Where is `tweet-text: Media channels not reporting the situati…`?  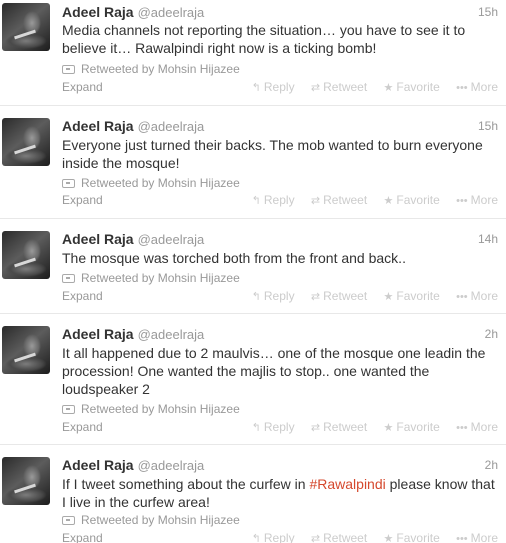 tweet-text: Media channels not reporting the situati… is located at coordinates (281, 39).